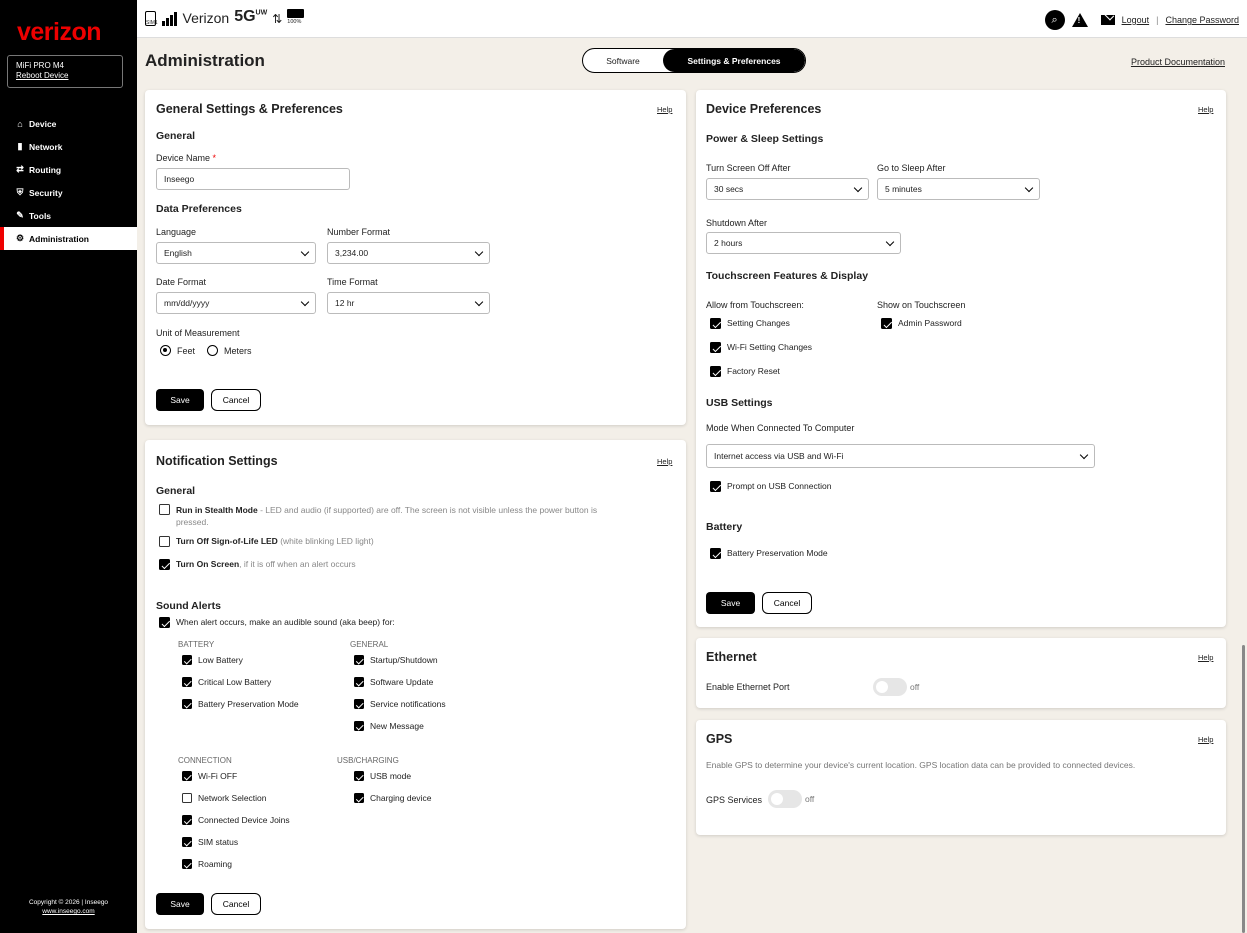  What do you see at coordinates (248, 704) in the screenshot?
I see `alert-label: Battery Preservation Mode` at bounding box center [248, 704].